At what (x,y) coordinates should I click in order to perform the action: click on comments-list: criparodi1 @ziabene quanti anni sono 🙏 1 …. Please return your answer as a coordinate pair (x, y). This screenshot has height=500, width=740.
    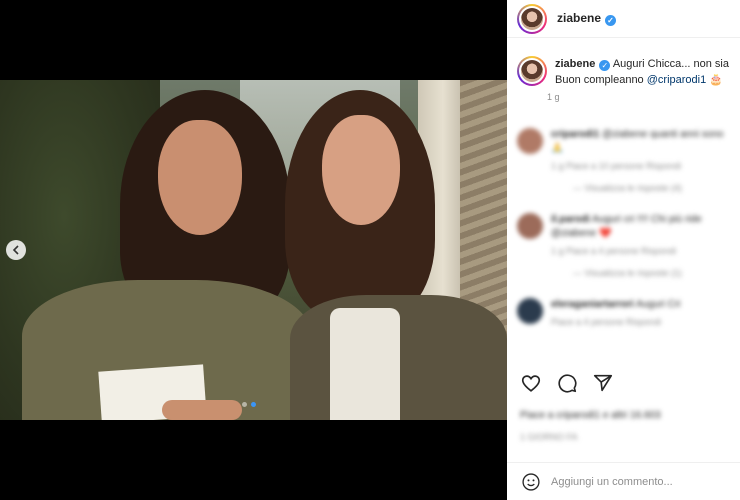
    Looking at the image, I should click on (627, 237).